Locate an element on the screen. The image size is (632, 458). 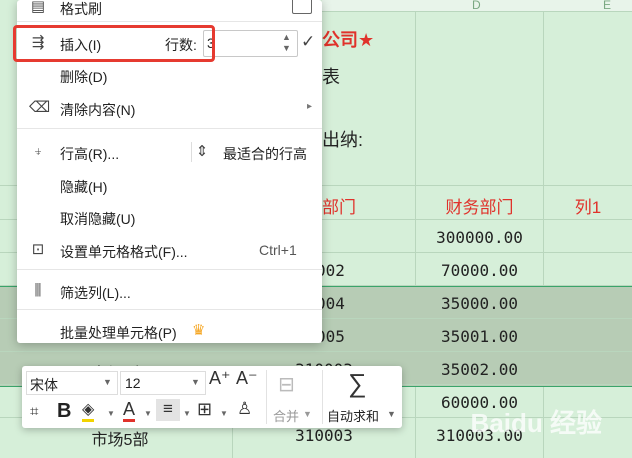
watermark-text: Baidu 经验 is located at coordinates (536, 423).